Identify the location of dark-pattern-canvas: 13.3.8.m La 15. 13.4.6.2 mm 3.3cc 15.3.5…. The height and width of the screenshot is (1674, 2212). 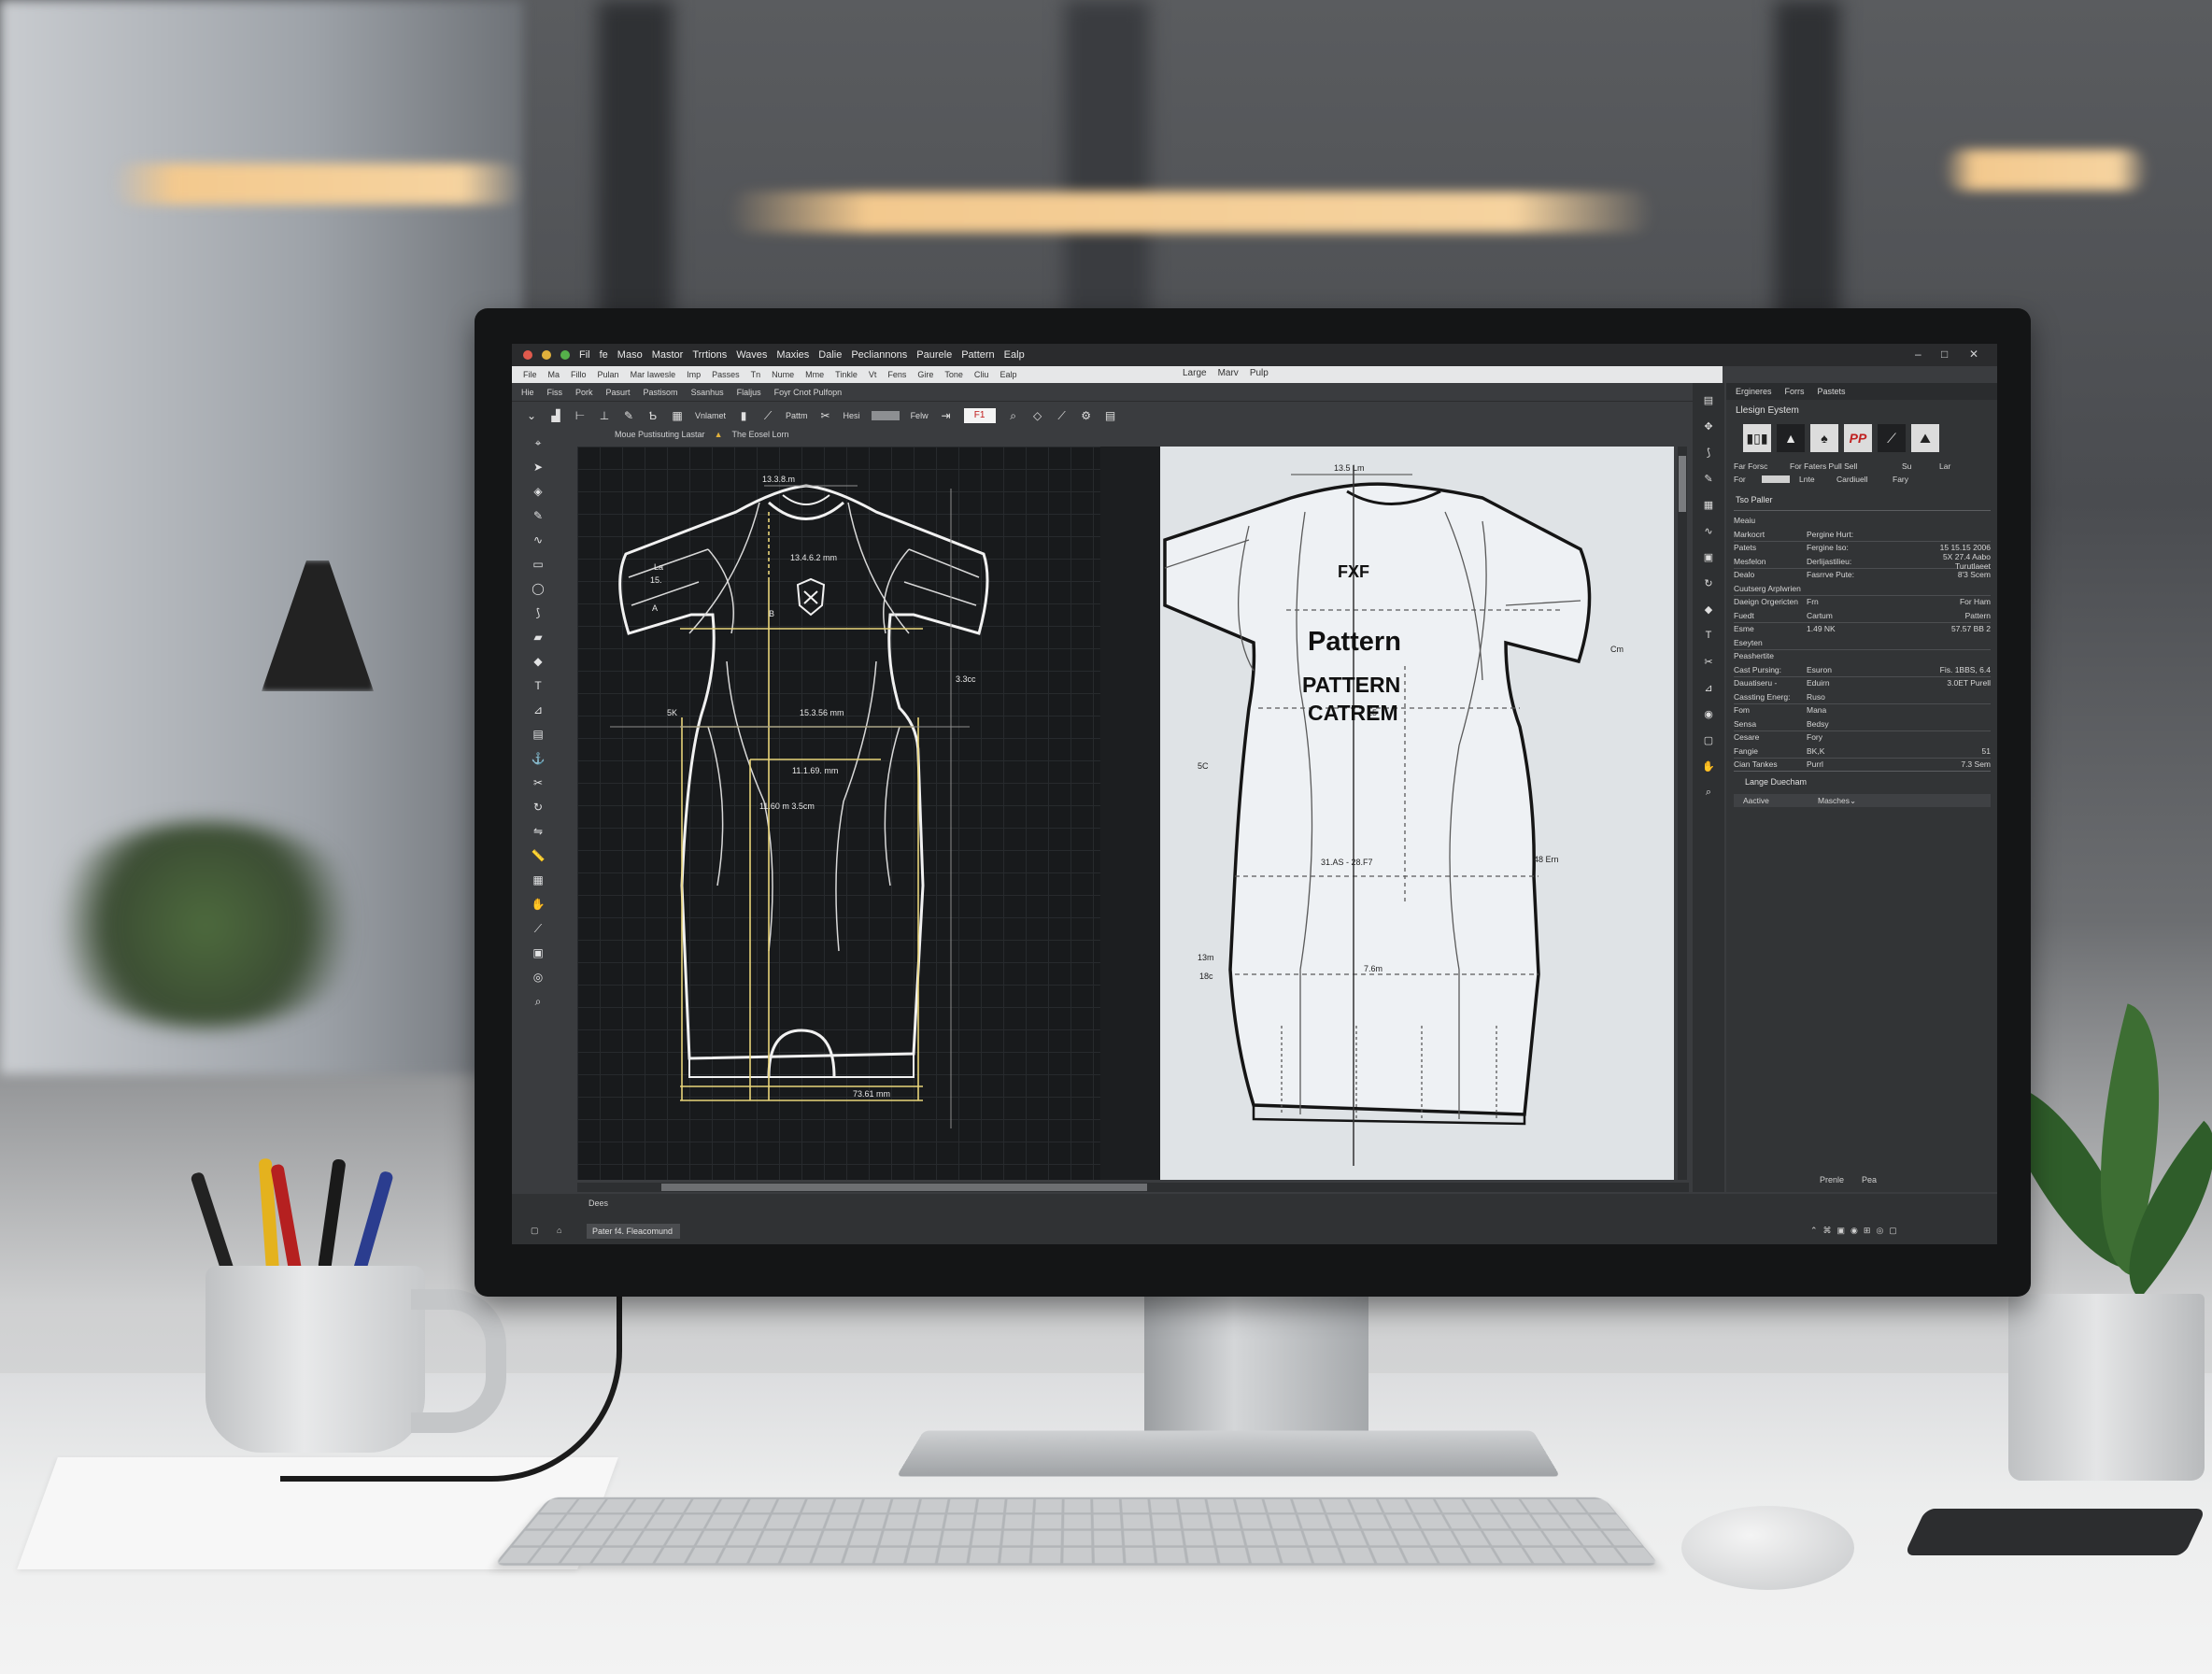
(839, 813).